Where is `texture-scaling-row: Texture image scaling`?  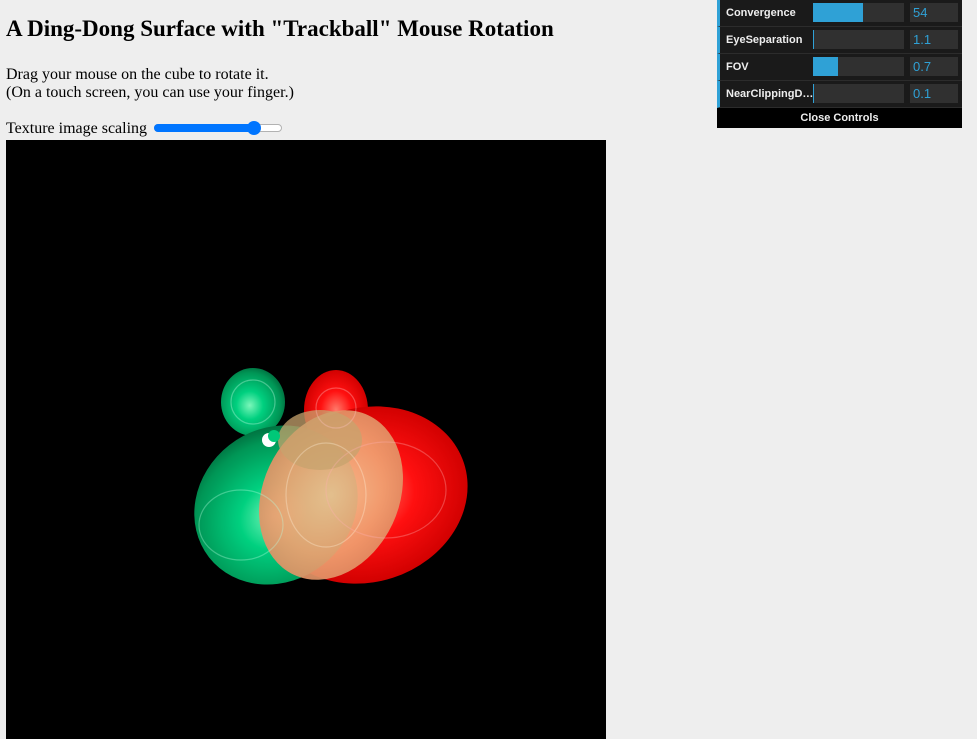 texture-scaling-row: Texture image scaling is located at coordinates (144, 129).